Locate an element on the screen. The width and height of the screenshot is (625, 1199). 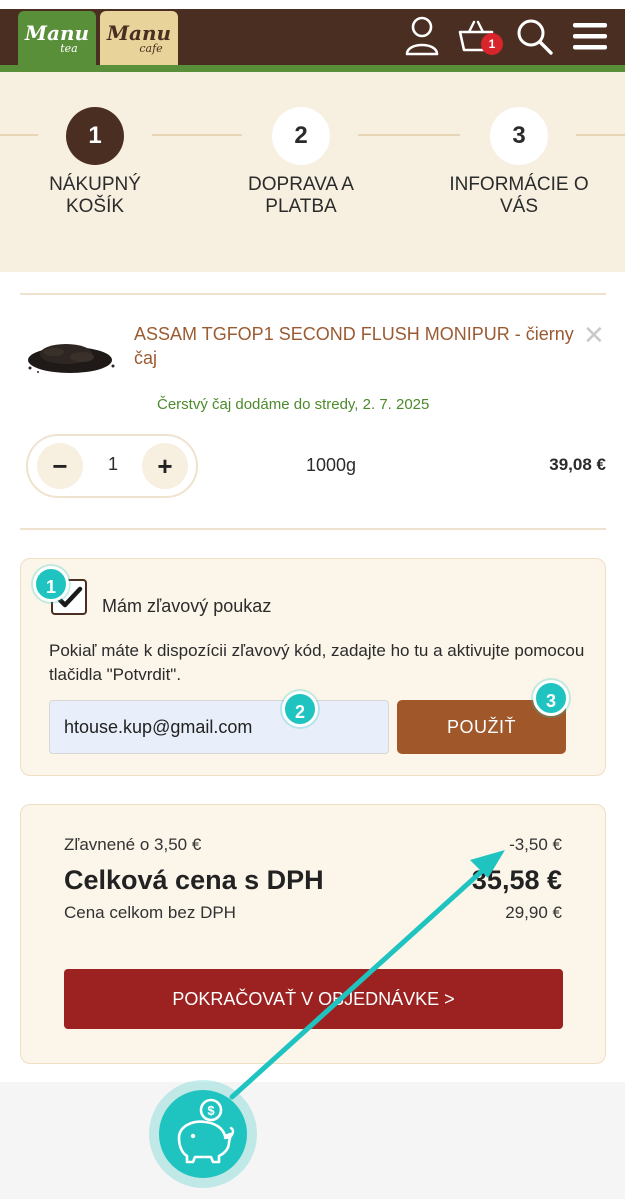
manu-tea-logo: Manu tea is located at coordinates (57, 38).